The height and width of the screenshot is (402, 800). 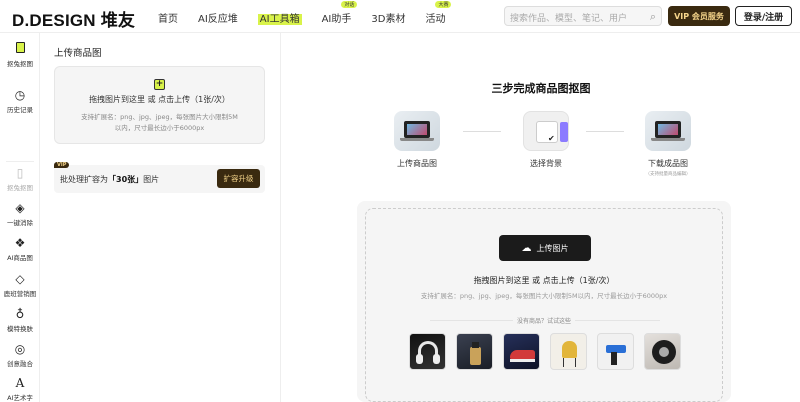 What do you see at coordinates (279, 17) in the screenshot?
I see `nav-ai-toolbox: AI工具箱` at bounding box center [279, 17].